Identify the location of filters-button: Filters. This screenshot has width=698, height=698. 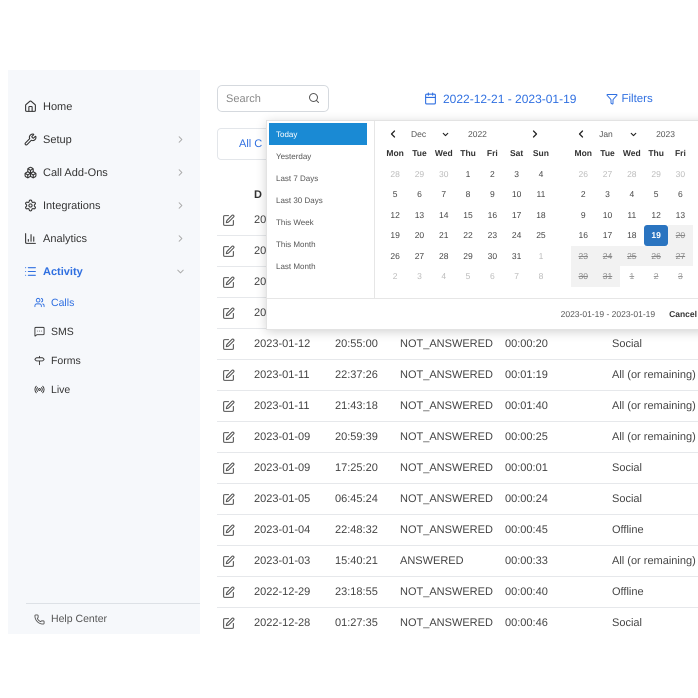
(629, 98).